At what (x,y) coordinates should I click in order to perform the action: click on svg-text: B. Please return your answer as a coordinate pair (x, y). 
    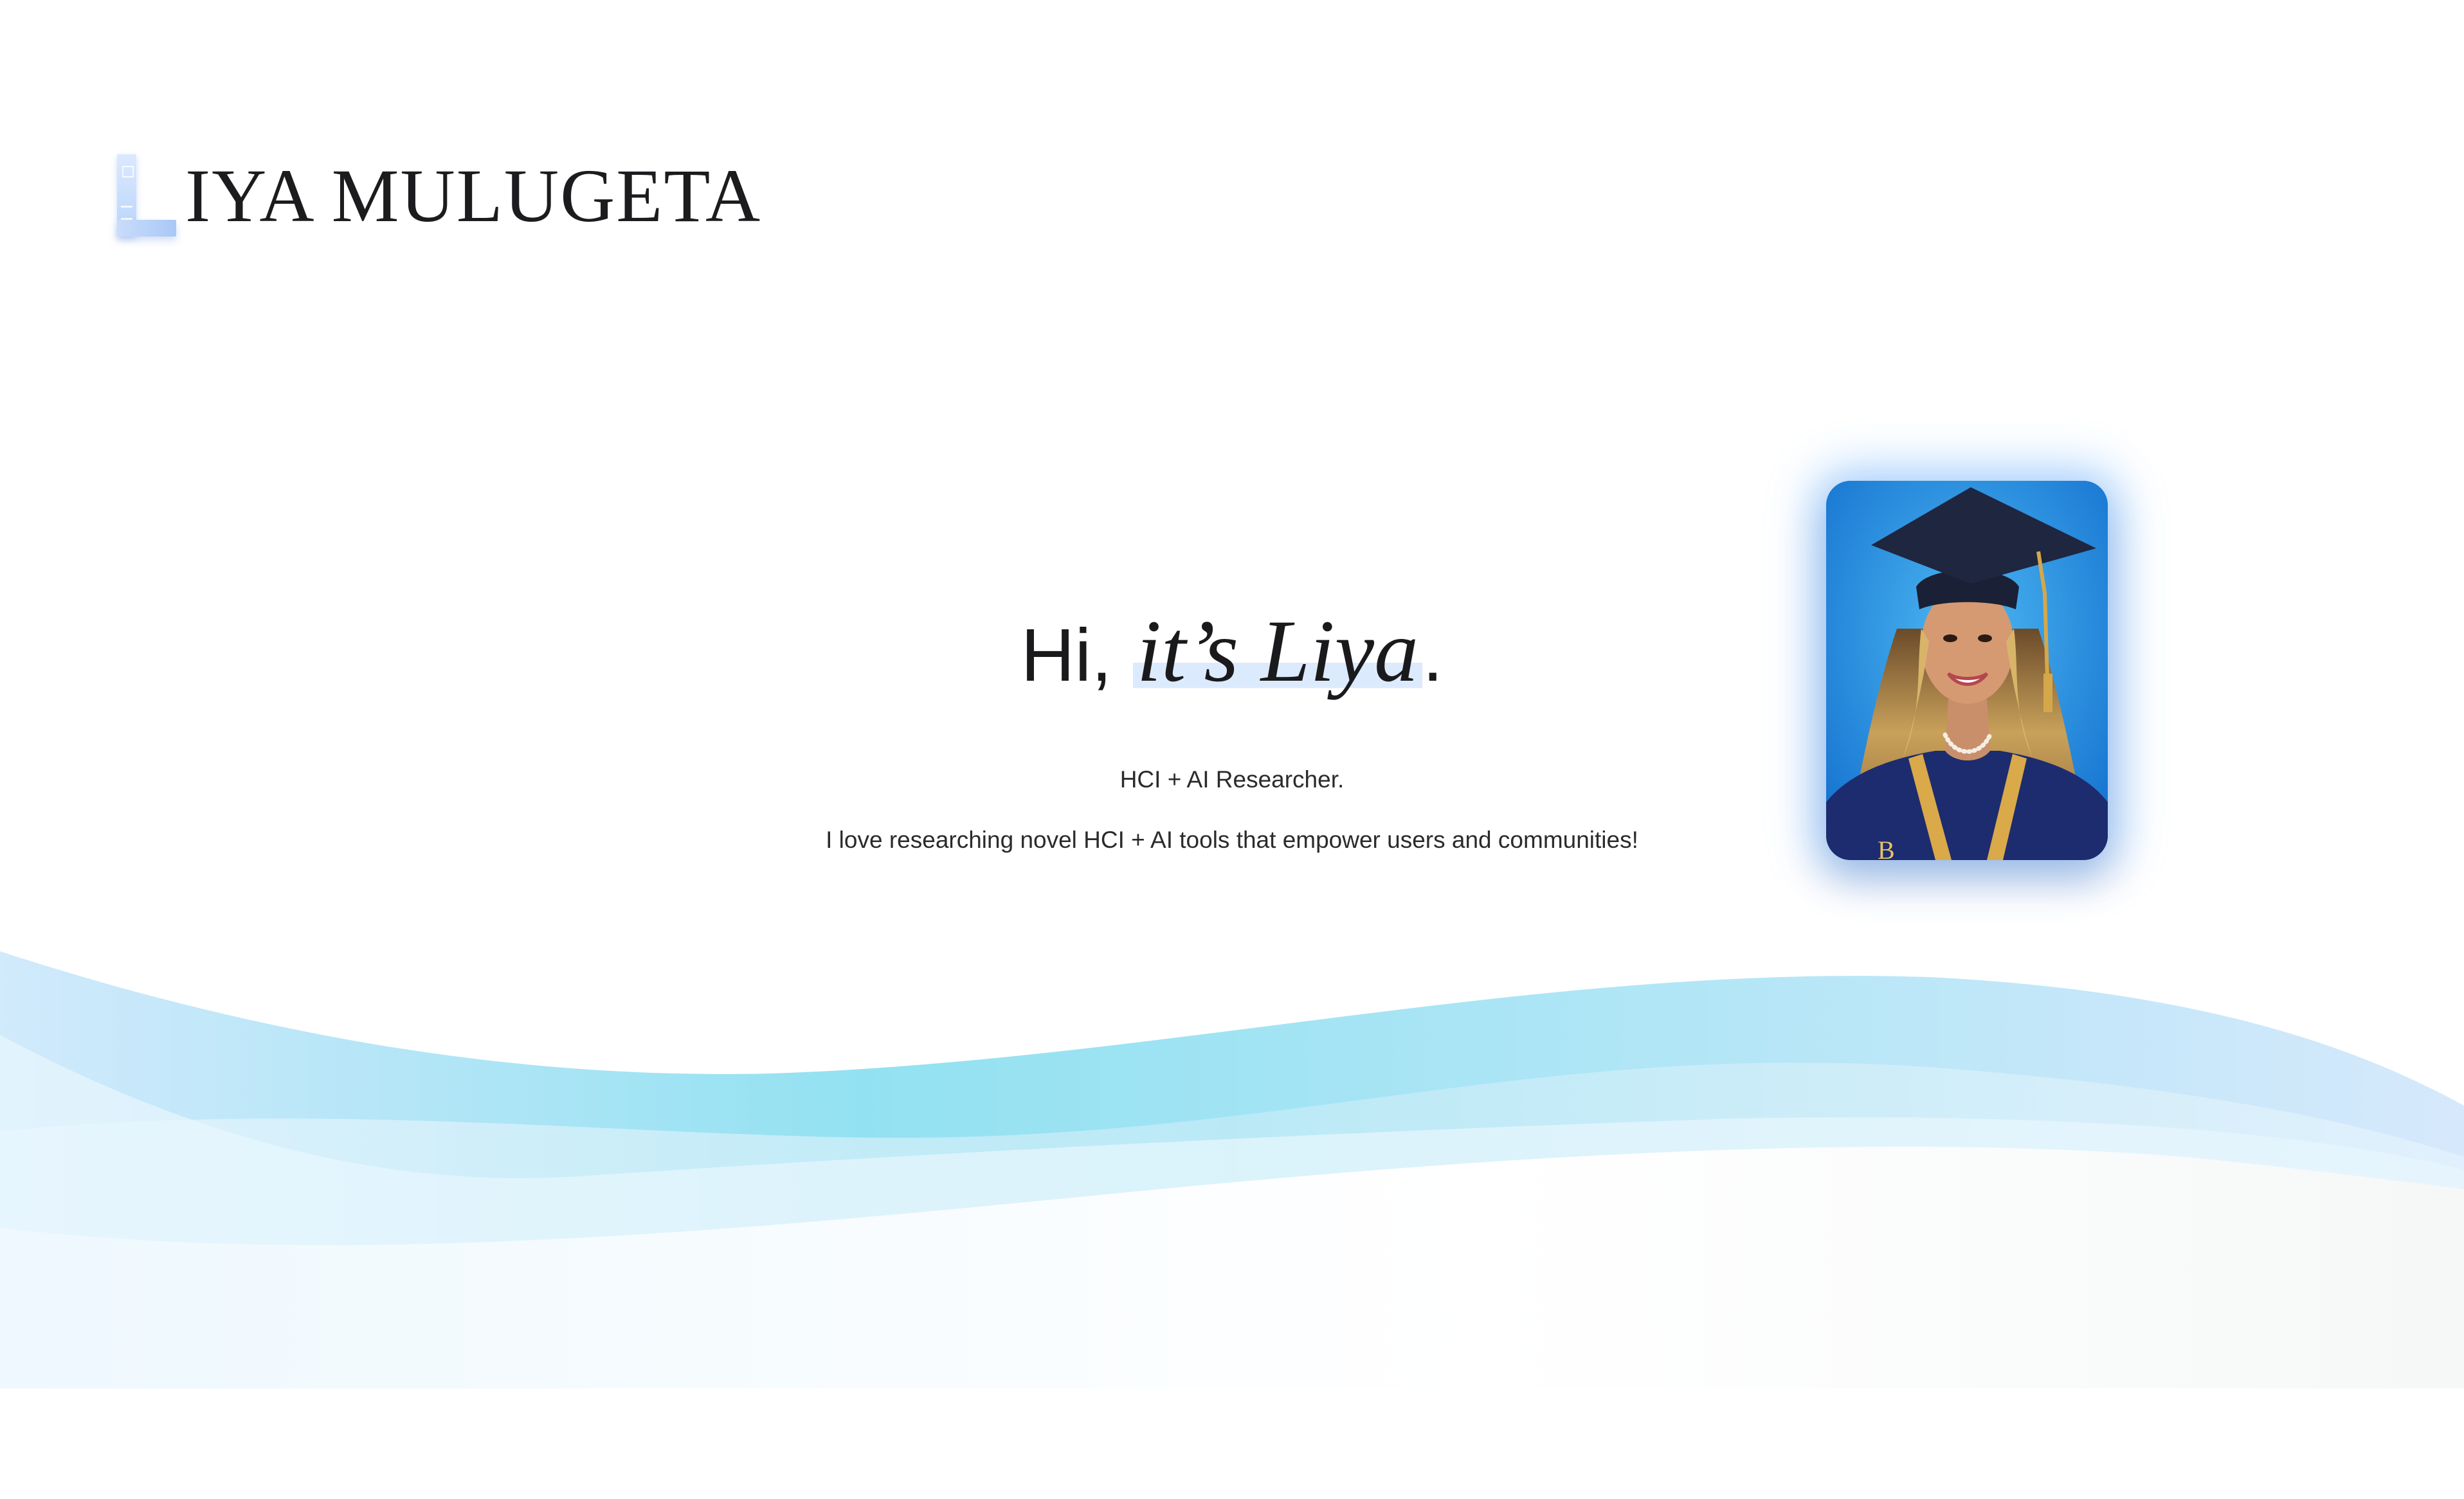
    Looking at the image, I should click on (1886, 848).